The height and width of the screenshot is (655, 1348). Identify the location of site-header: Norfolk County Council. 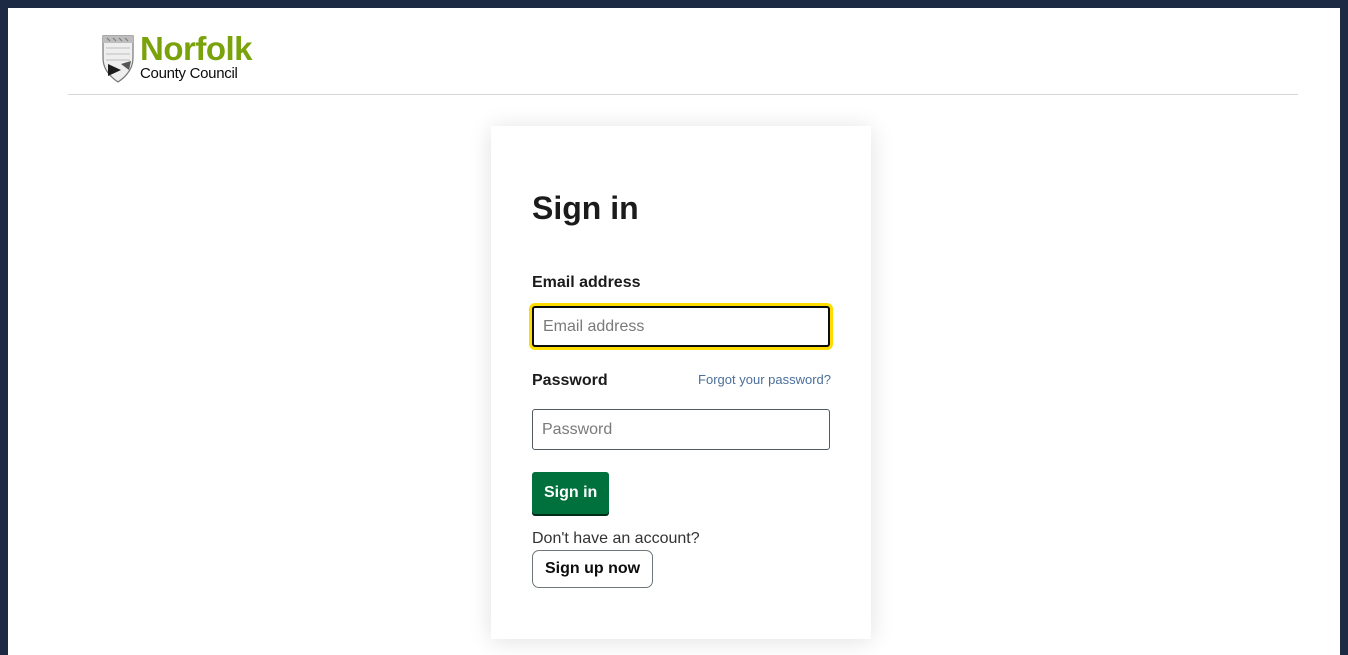
(683, 55).